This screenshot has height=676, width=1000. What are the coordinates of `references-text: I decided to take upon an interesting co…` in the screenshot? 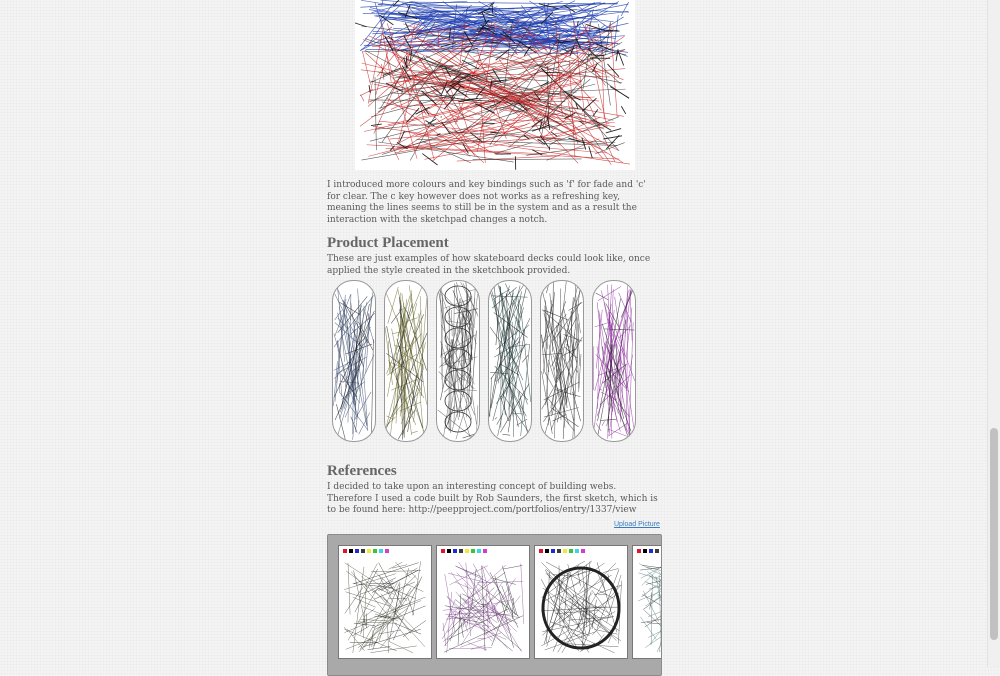 It's located at (493, 499).